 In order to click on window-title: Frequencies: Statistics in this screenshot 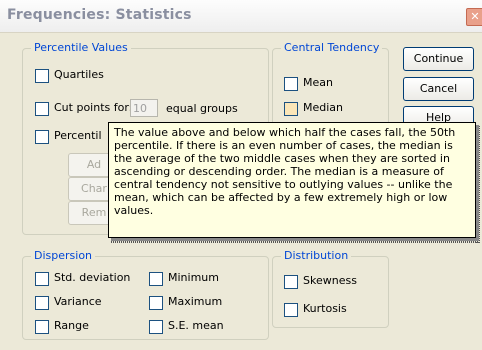, I will do `click(99, 15)`.